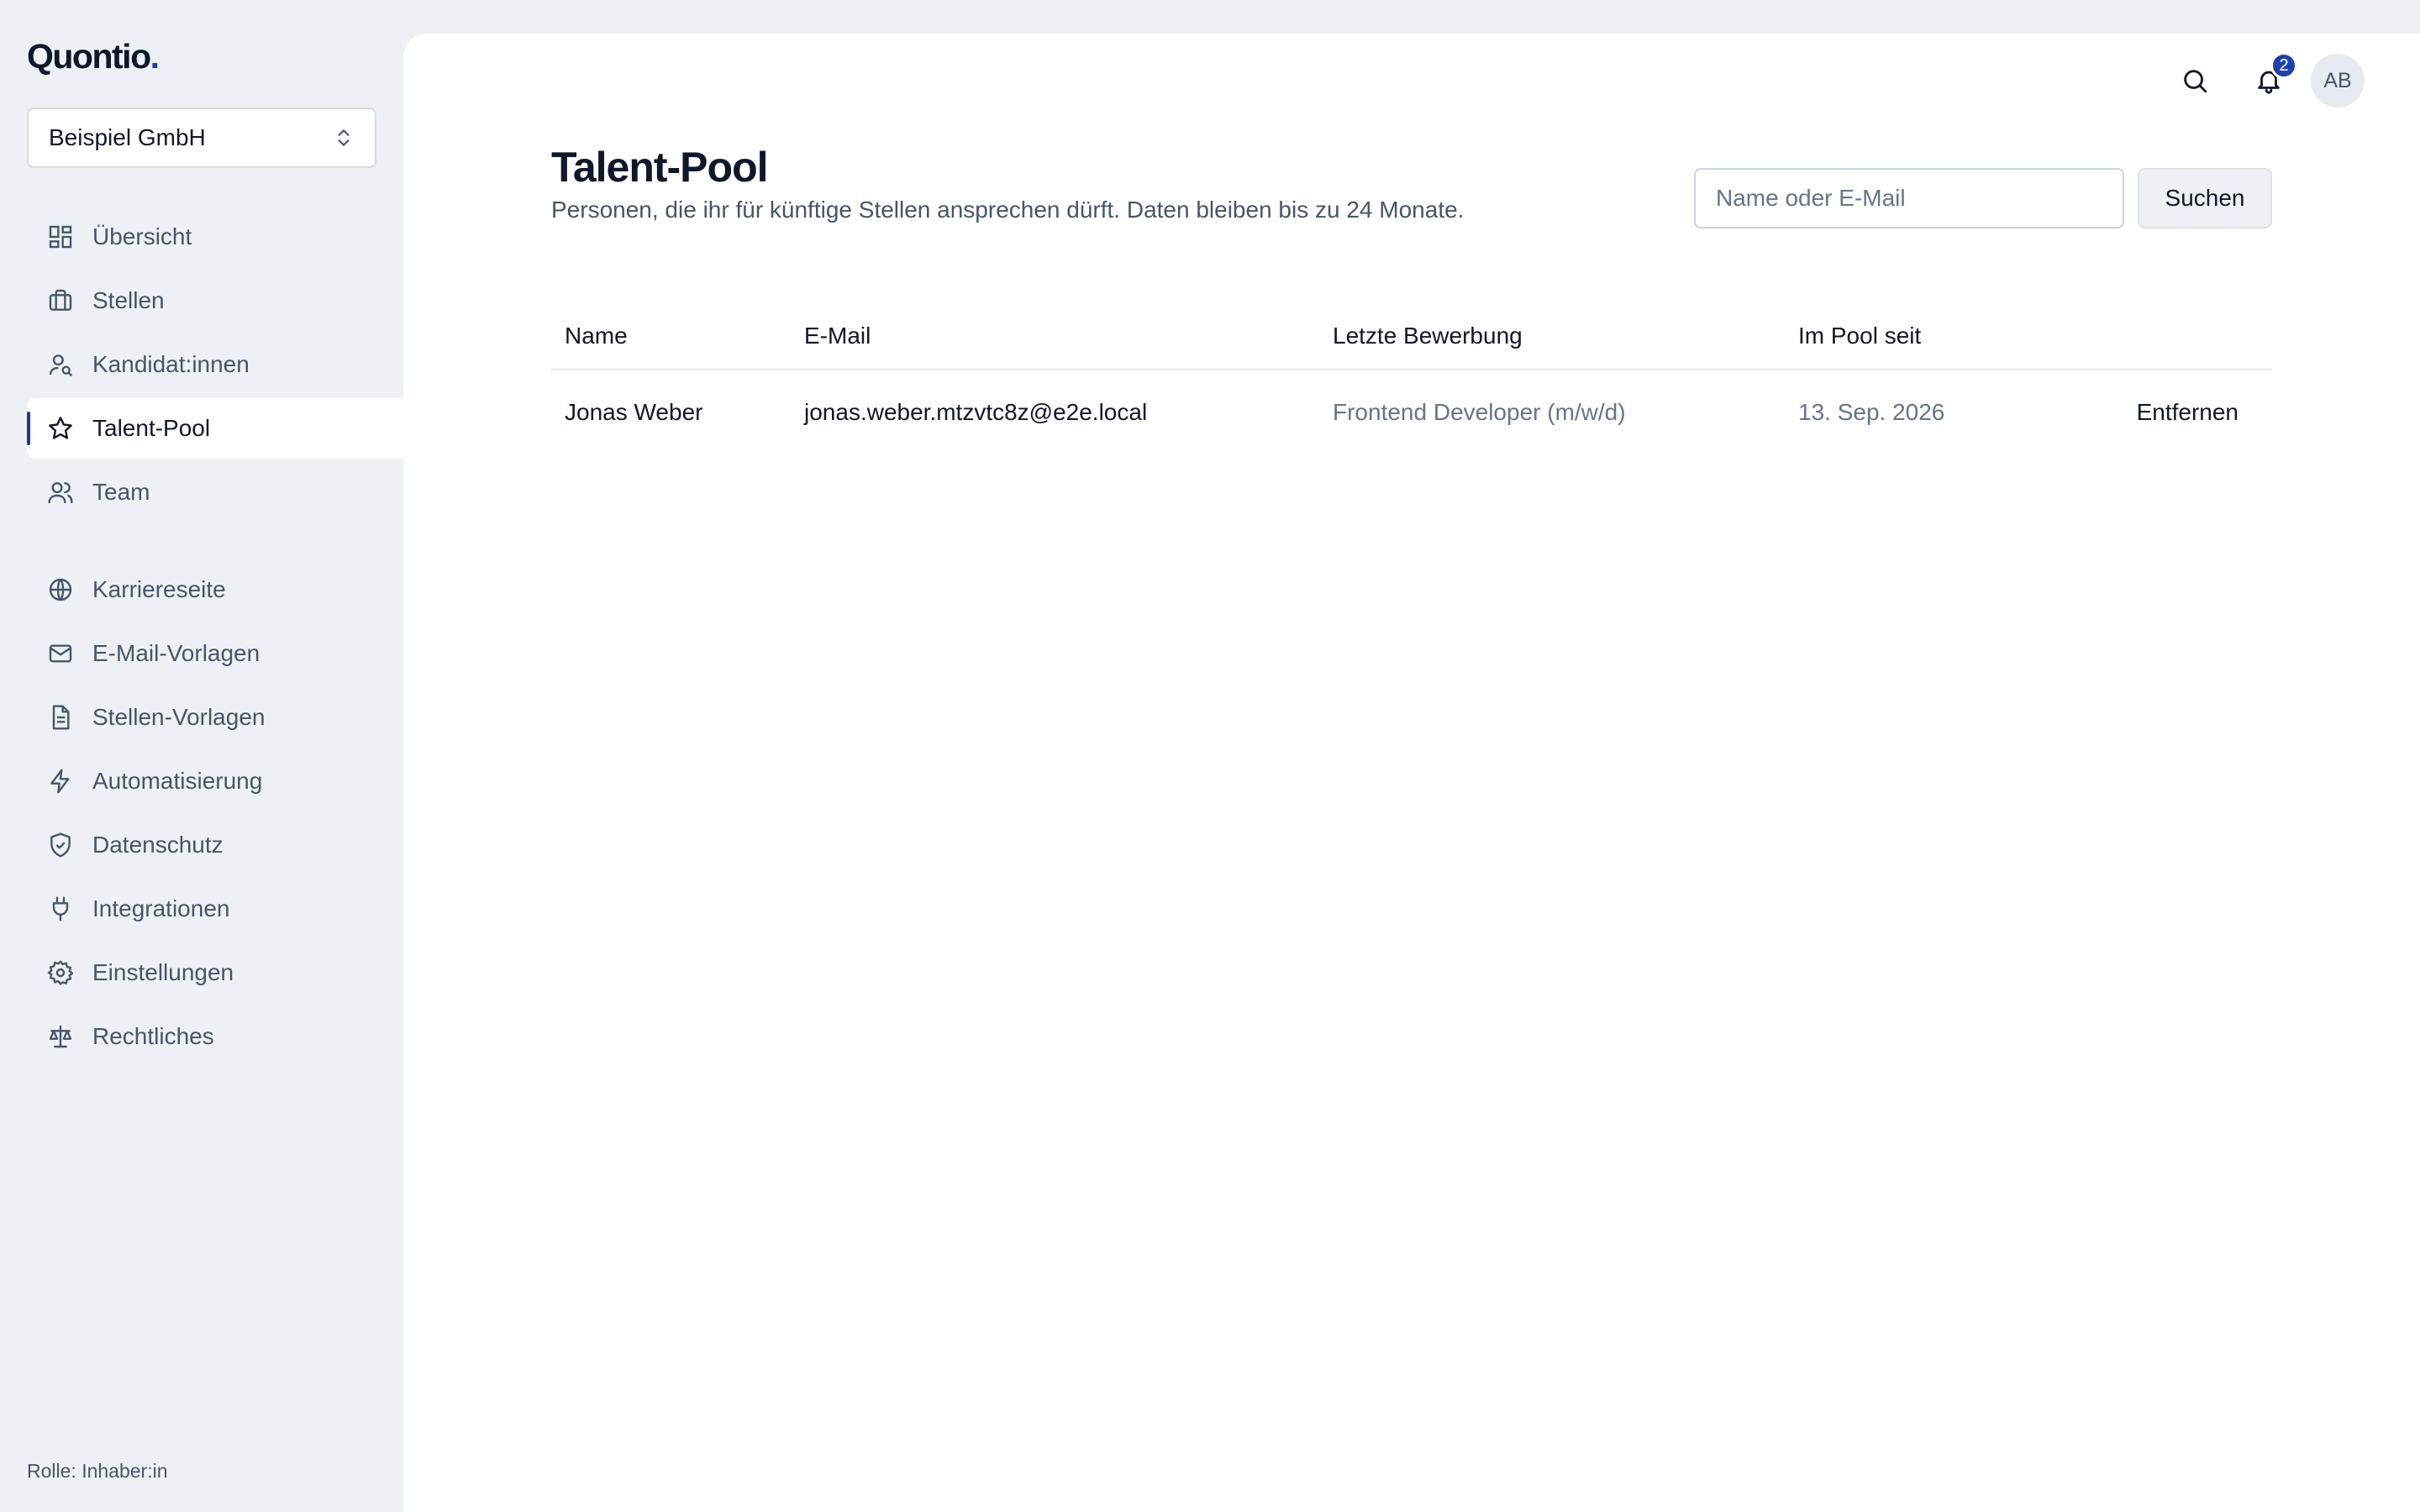 Image resolution: width=2420 pixels, height=1512 pixels. I want to click on gear-icon, so click(60, 972).